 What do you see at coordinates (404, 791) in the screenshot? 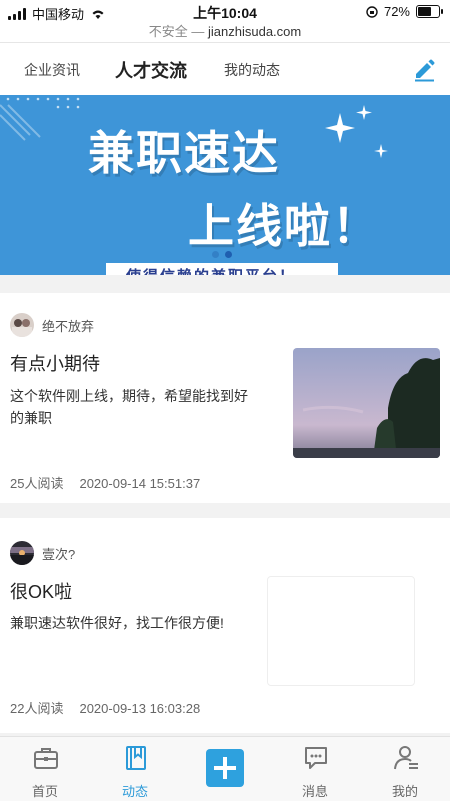
I see `nav-profile-label: 我的` at bounding box center [404, 791].